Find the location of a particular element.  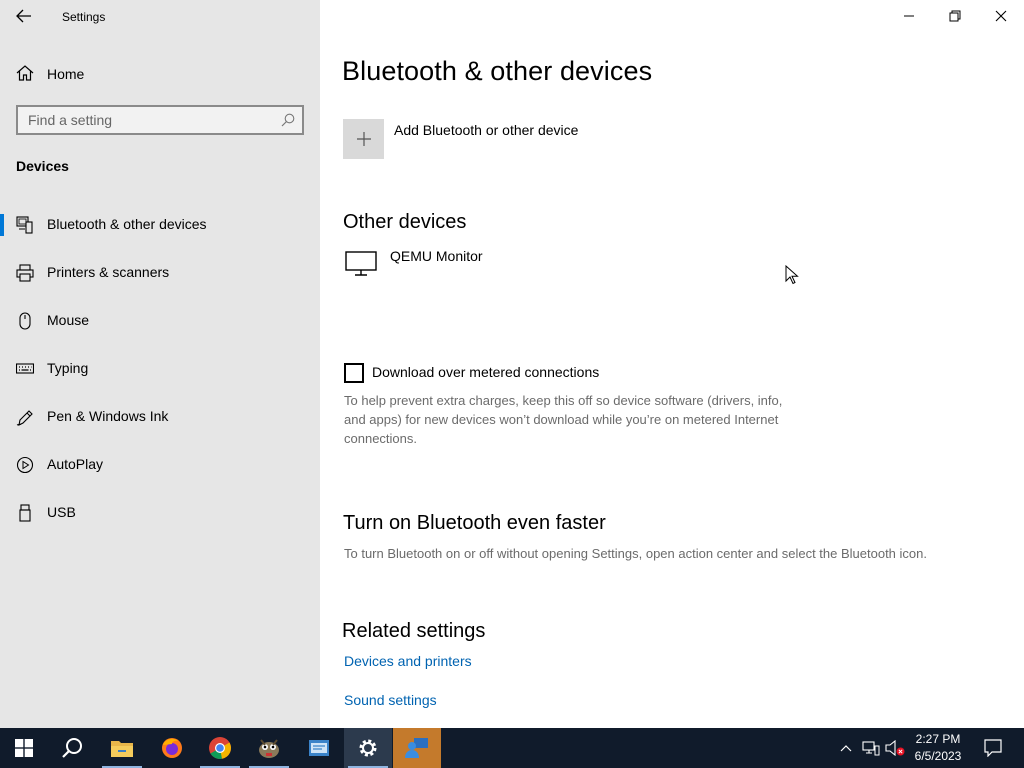

show-hidden-icons-button is located at coordinates (846, 748).